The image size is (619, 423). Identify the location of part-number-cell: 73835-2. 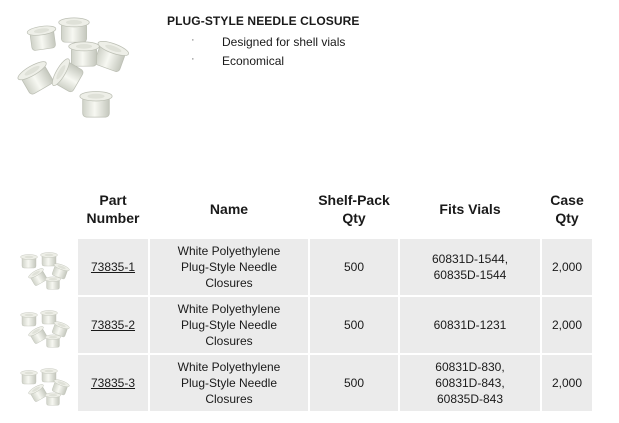
(113, 325).